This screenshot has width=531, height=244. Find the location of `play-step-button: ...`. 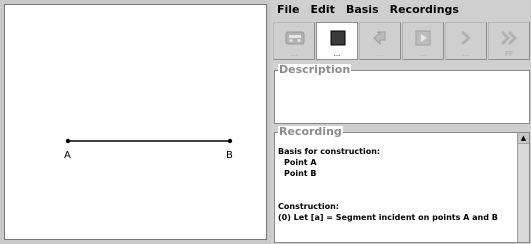

play-step-button: ... is located at coordinates (423, 41).